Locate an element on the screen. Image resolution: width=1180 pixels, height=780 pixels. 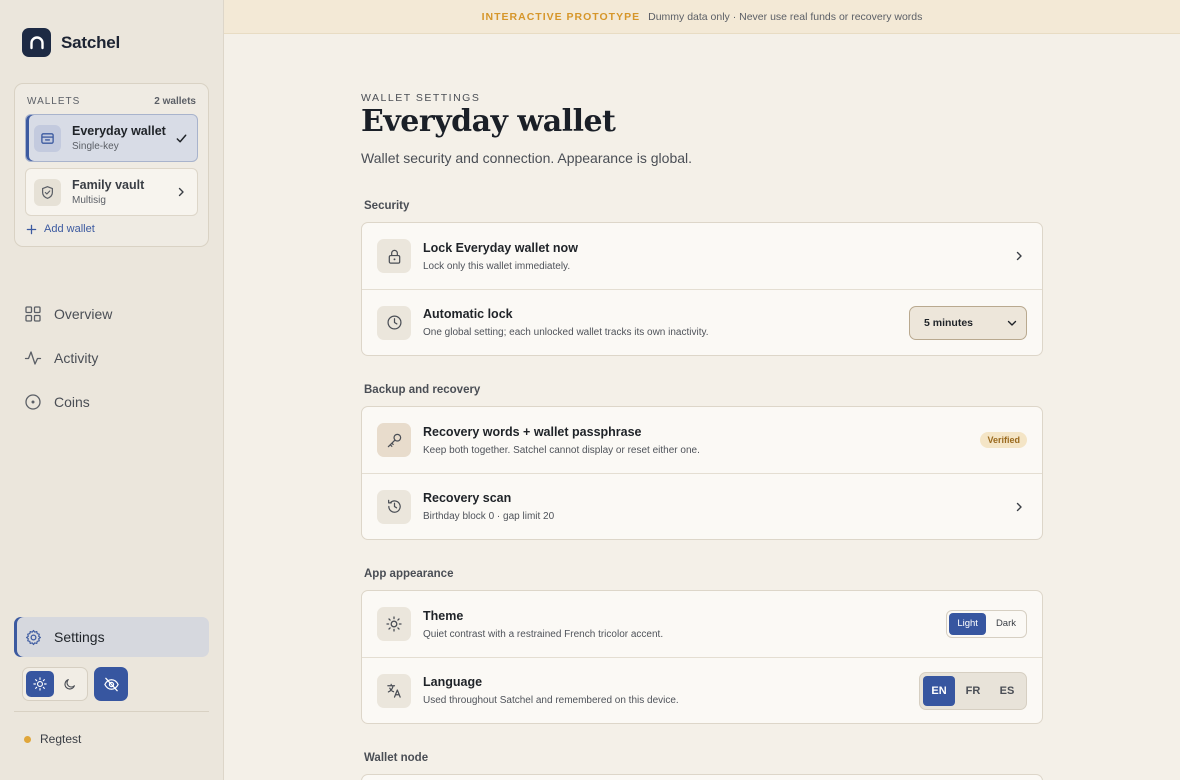
moon-icon is located at coordinates (70, 684).